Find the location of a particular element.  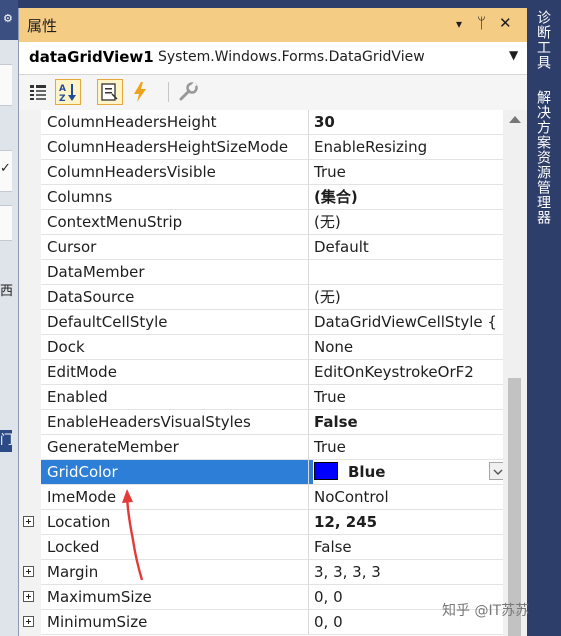

property-name: Locked is located at coordinates (177, 547).